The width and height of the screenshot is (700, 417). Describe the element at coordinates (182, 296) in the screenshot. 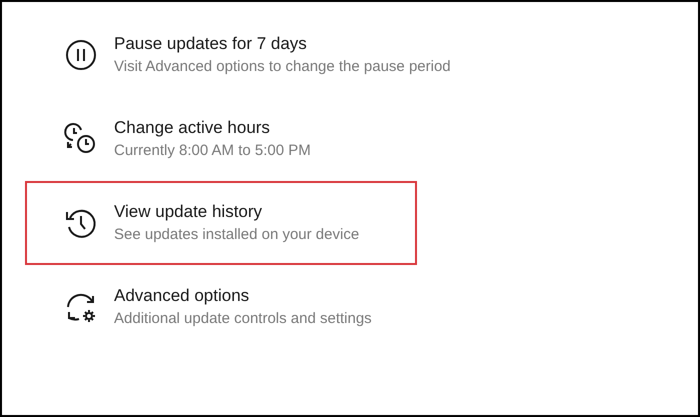

I see `item-title: Advanced options` at that location.